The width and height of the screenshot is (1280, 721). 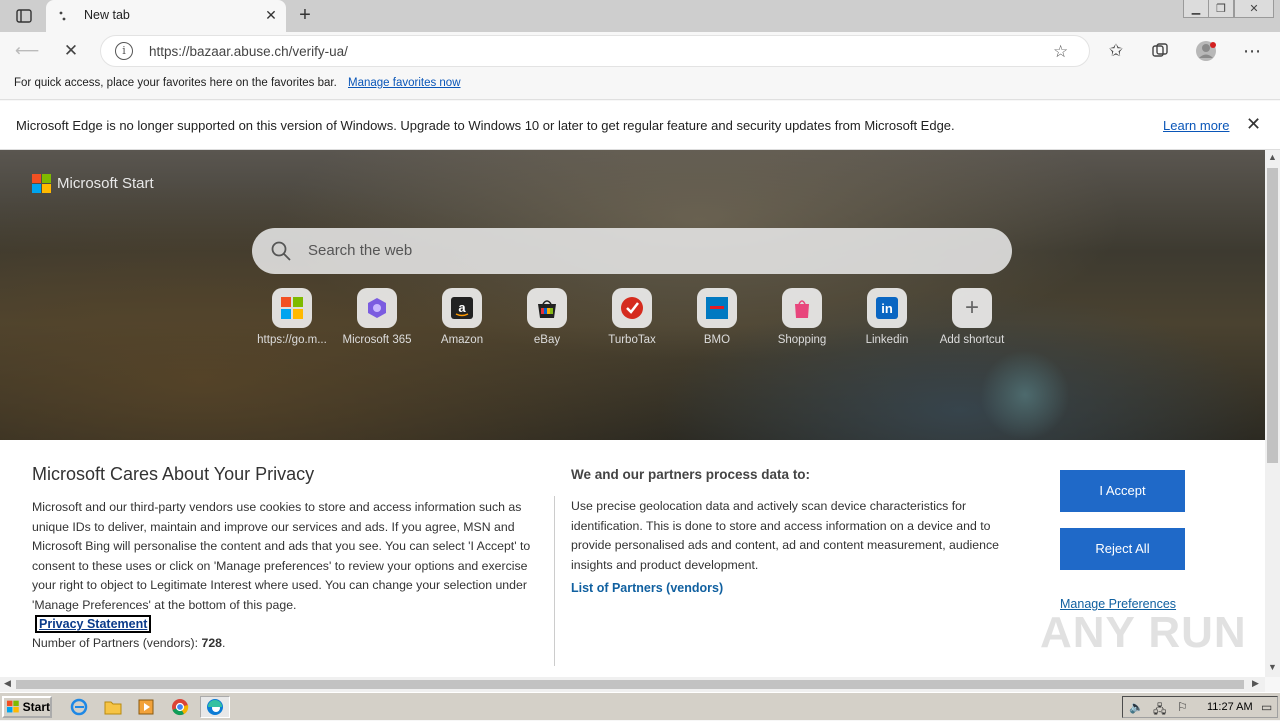 What do you see at coordinates (166, 16) in the screenshot?
I see `tab-new-tab: New tab ✕` at bounding box center [166, 16].